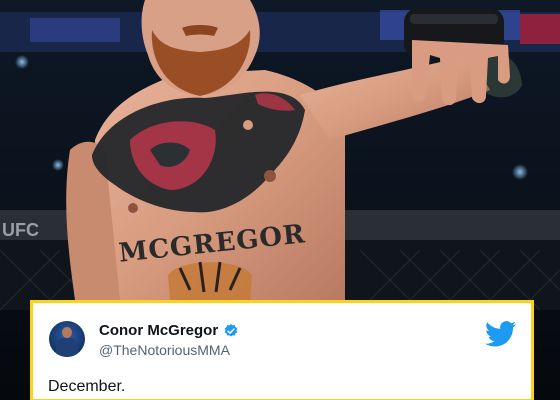 The image size is (560, 400). What do you see at coordinates (164, 350) in the screenshot?
I see `user-handle: @TheNotoriousMMA` at bounding box center [164, 350].